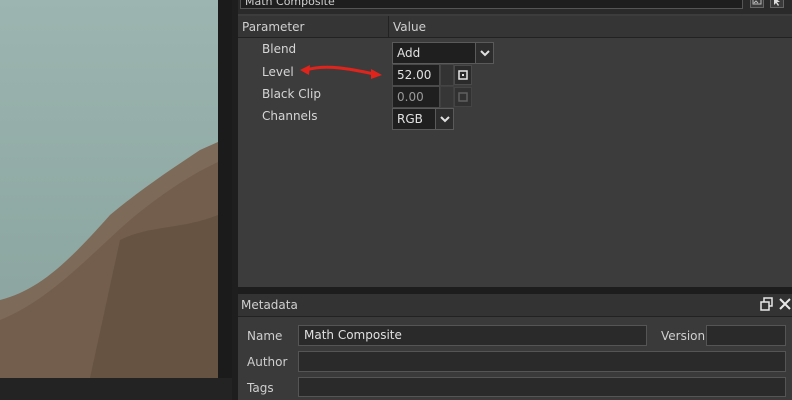 The image size is (792, 400). What do you see at coordinates (416, 97) in the screenshot?
I see `black-clip-input: 0.00` at bounding box center [416, 97].